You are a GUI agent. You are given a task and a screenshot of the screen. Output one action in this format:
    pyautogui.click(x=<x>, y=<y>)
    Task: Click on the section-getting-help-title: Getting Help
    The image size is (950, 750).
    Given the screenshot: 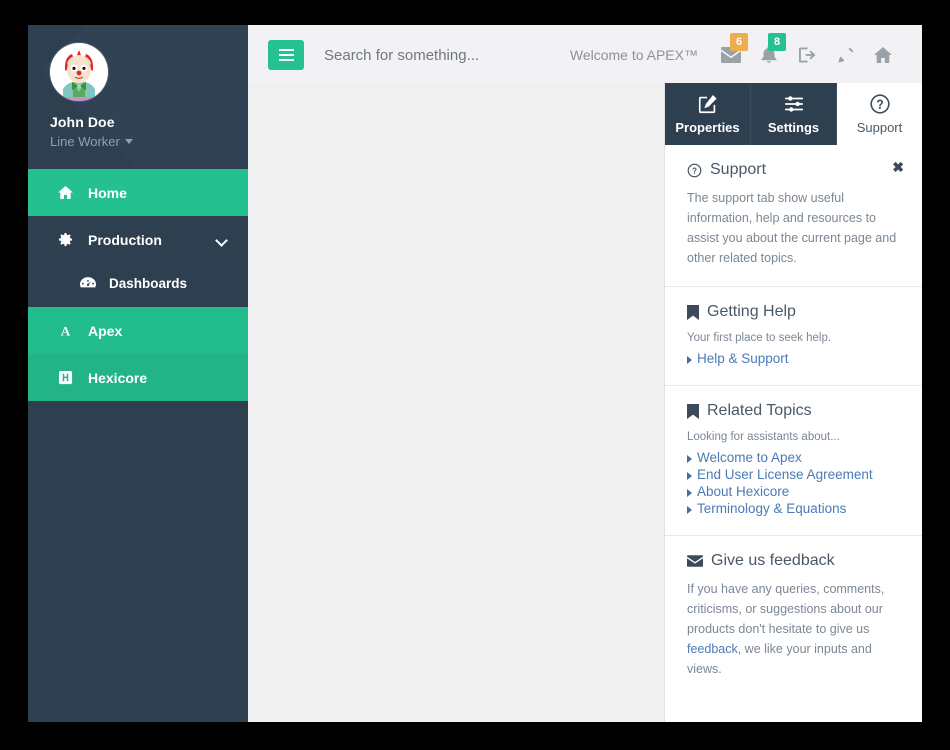 What is the action you would take?
    pyautogui.click(x=793, y=312)
    